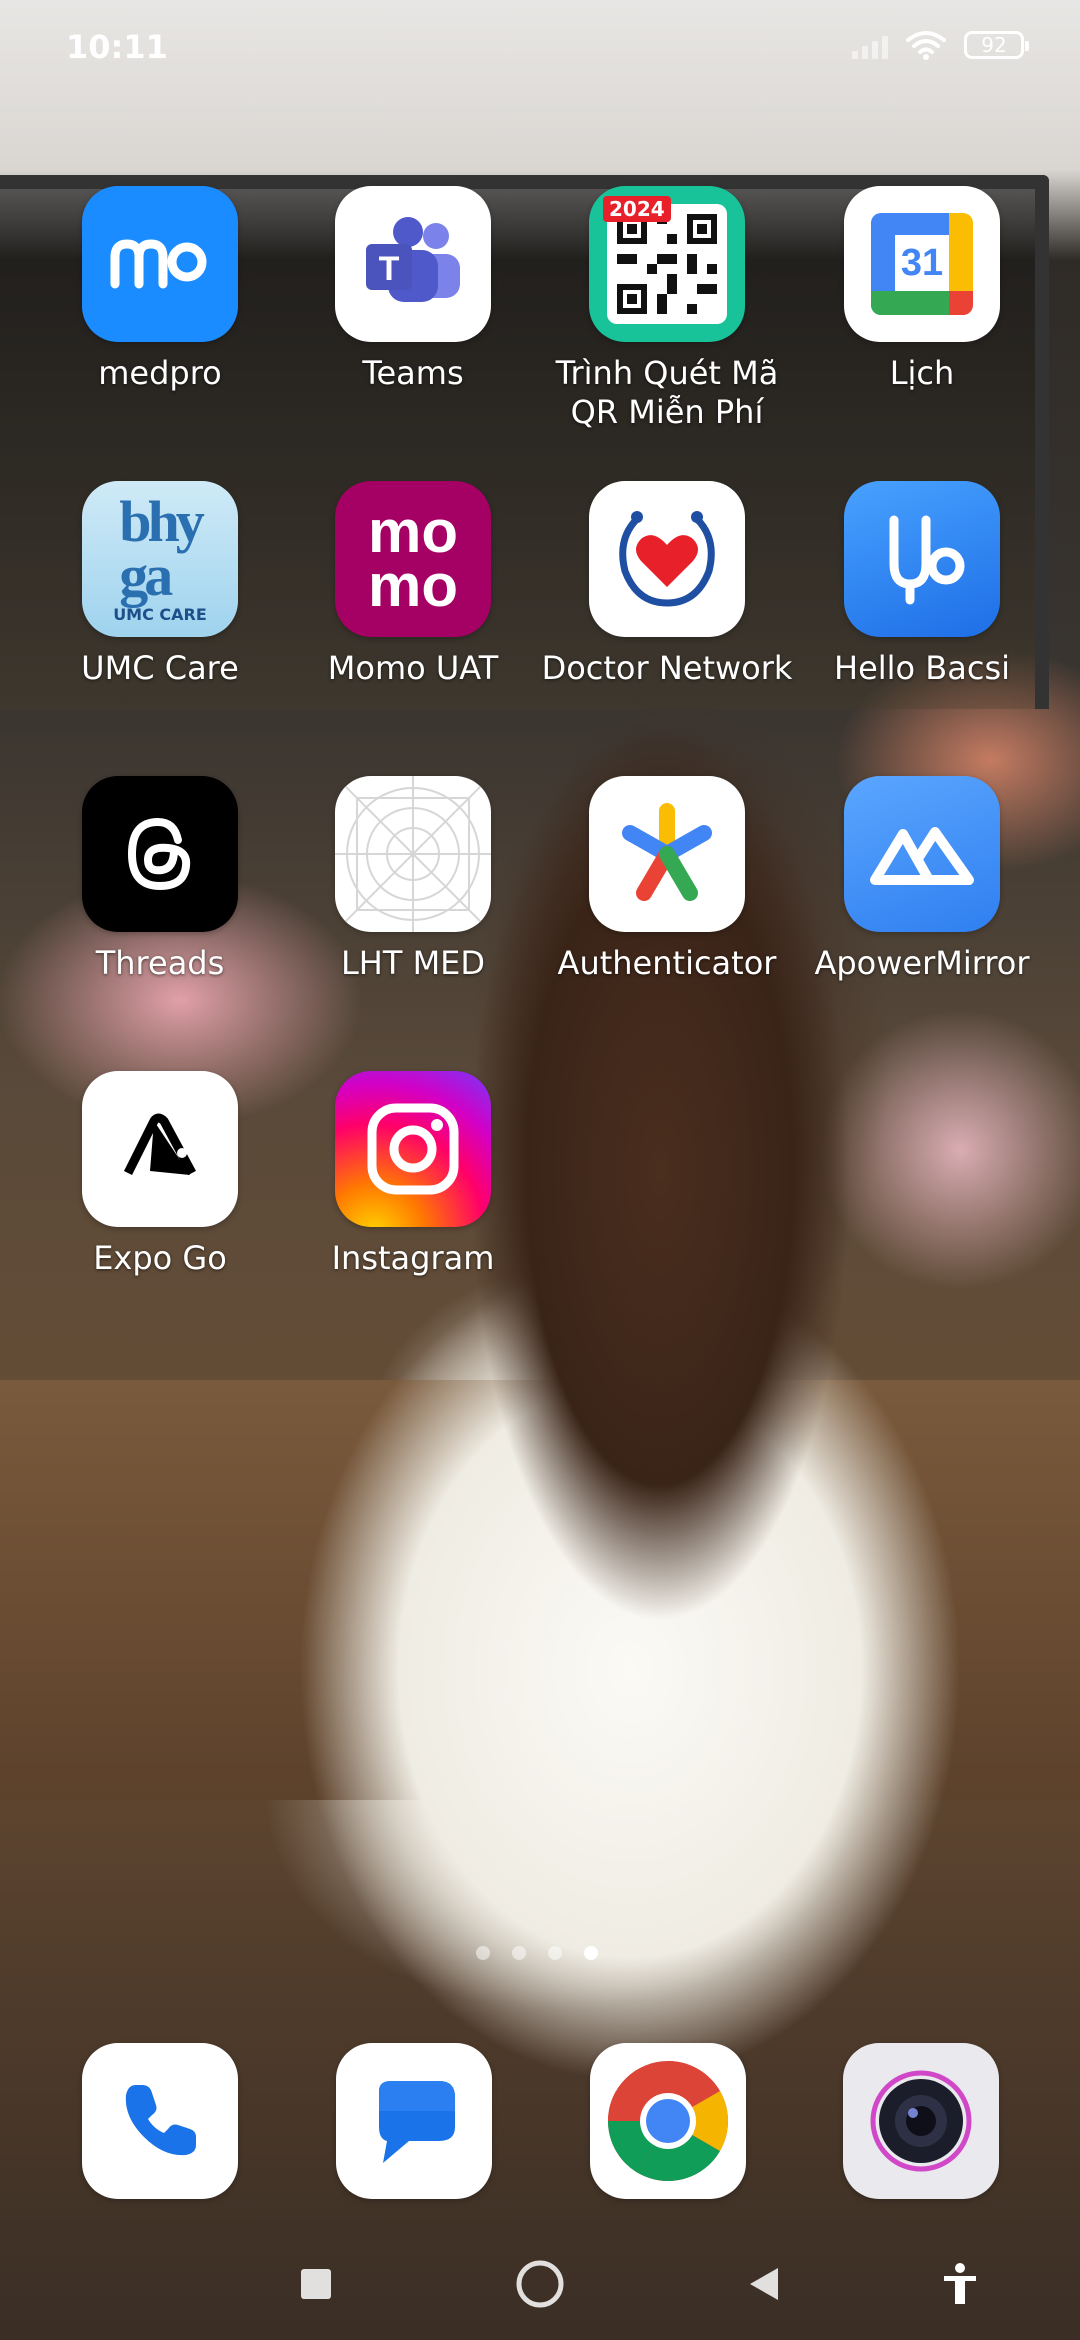 This screenshot has width=1080, height=2340. I want to click on qr-badge: 2024, so click(637, 209).